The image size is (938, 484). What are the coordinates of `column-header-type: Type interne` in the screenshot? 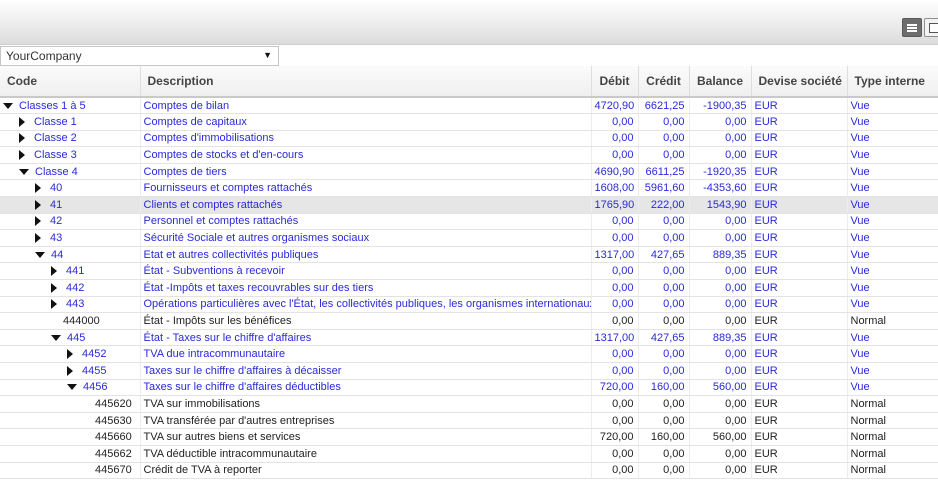 It's located at (892, 82).